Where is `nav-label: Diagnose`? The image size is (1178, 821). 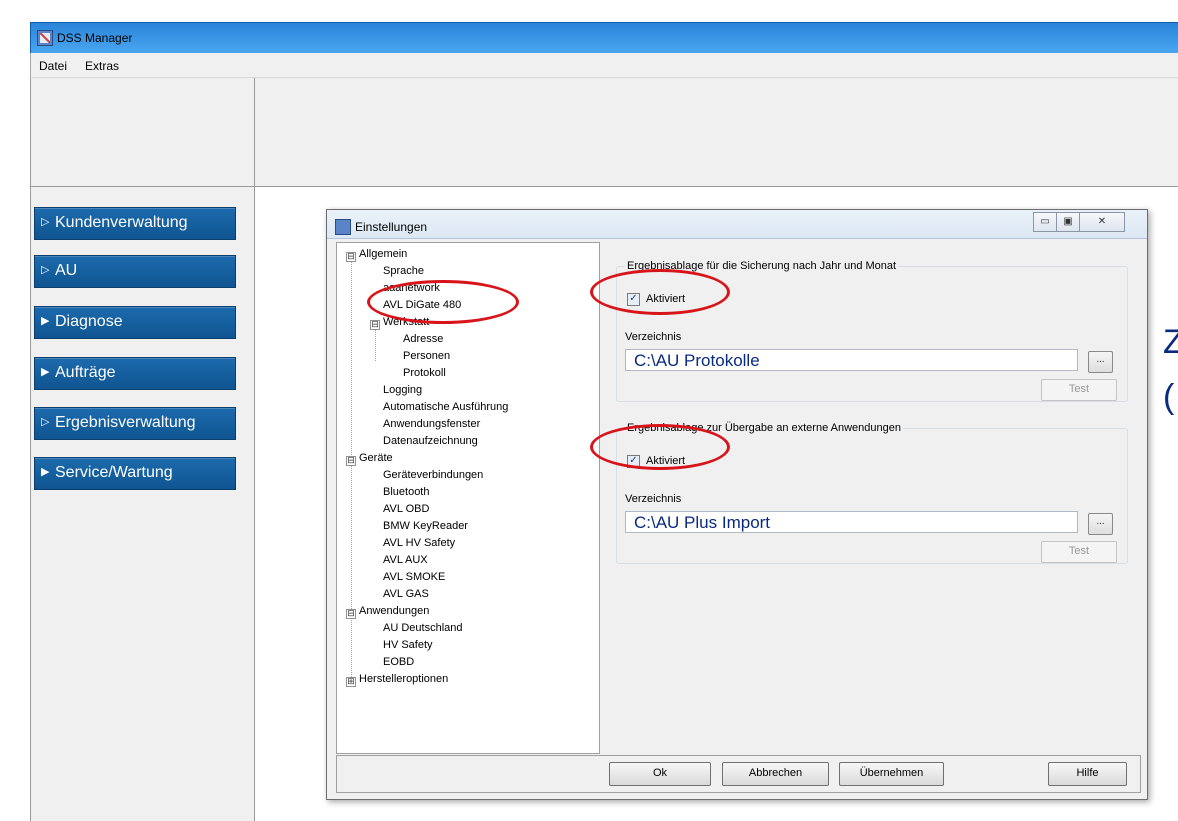 nav-label: Diagnose is located at coordinates (89, 321).